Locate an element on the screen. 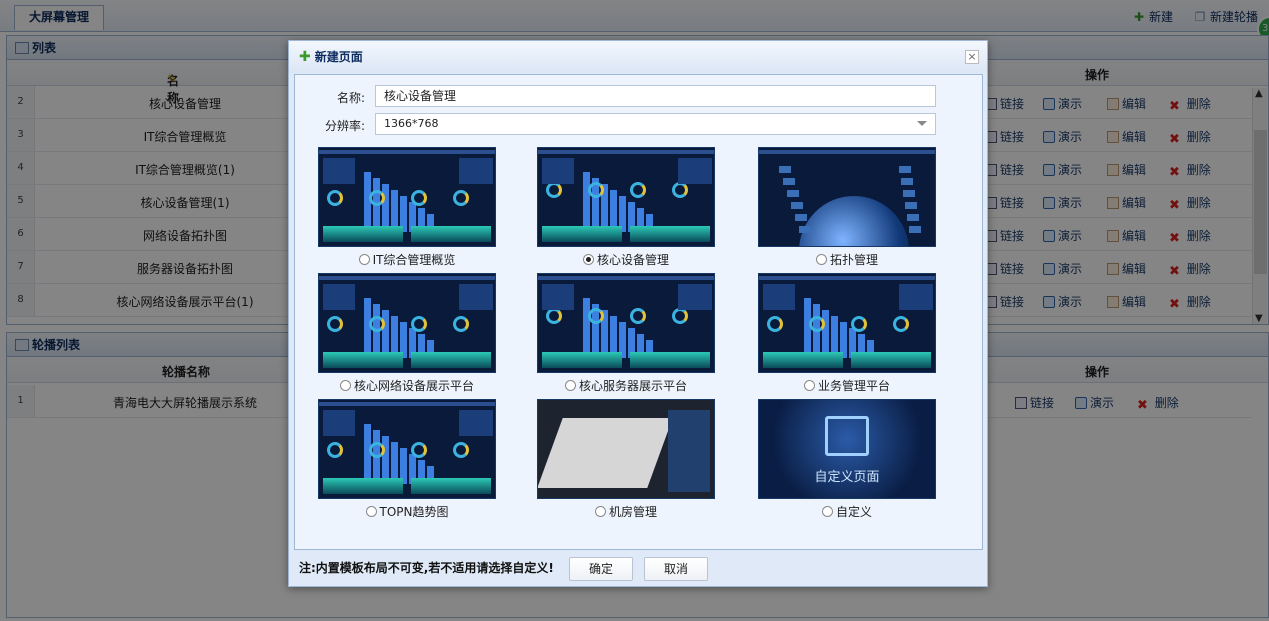 Image resolution: width=1269 pixels, height=621 pixels. template-option: 核心网络设备展示平台 is located at coordinates (407, 333).